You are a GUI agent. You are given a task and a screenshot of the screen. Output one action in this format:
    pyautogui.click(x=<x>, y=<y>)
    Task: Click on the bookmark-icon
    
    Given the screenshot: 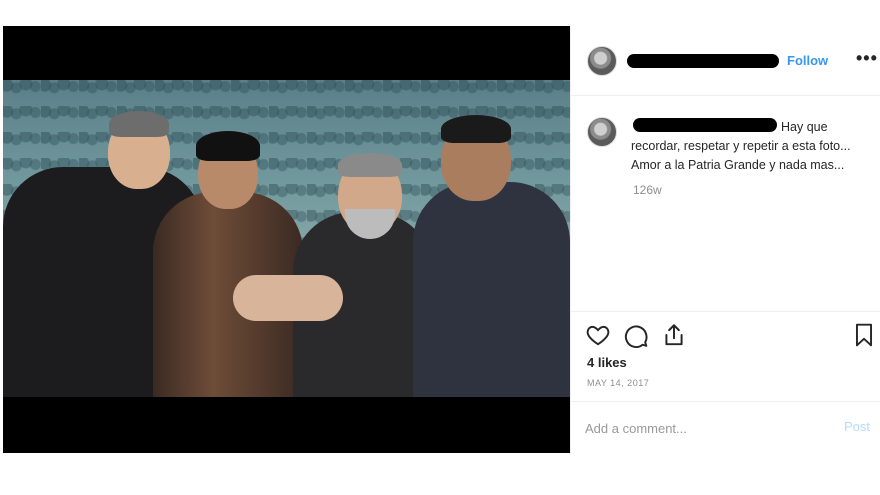 What is the action you would take?
    pyautogui.click(x=864, y=335)
    